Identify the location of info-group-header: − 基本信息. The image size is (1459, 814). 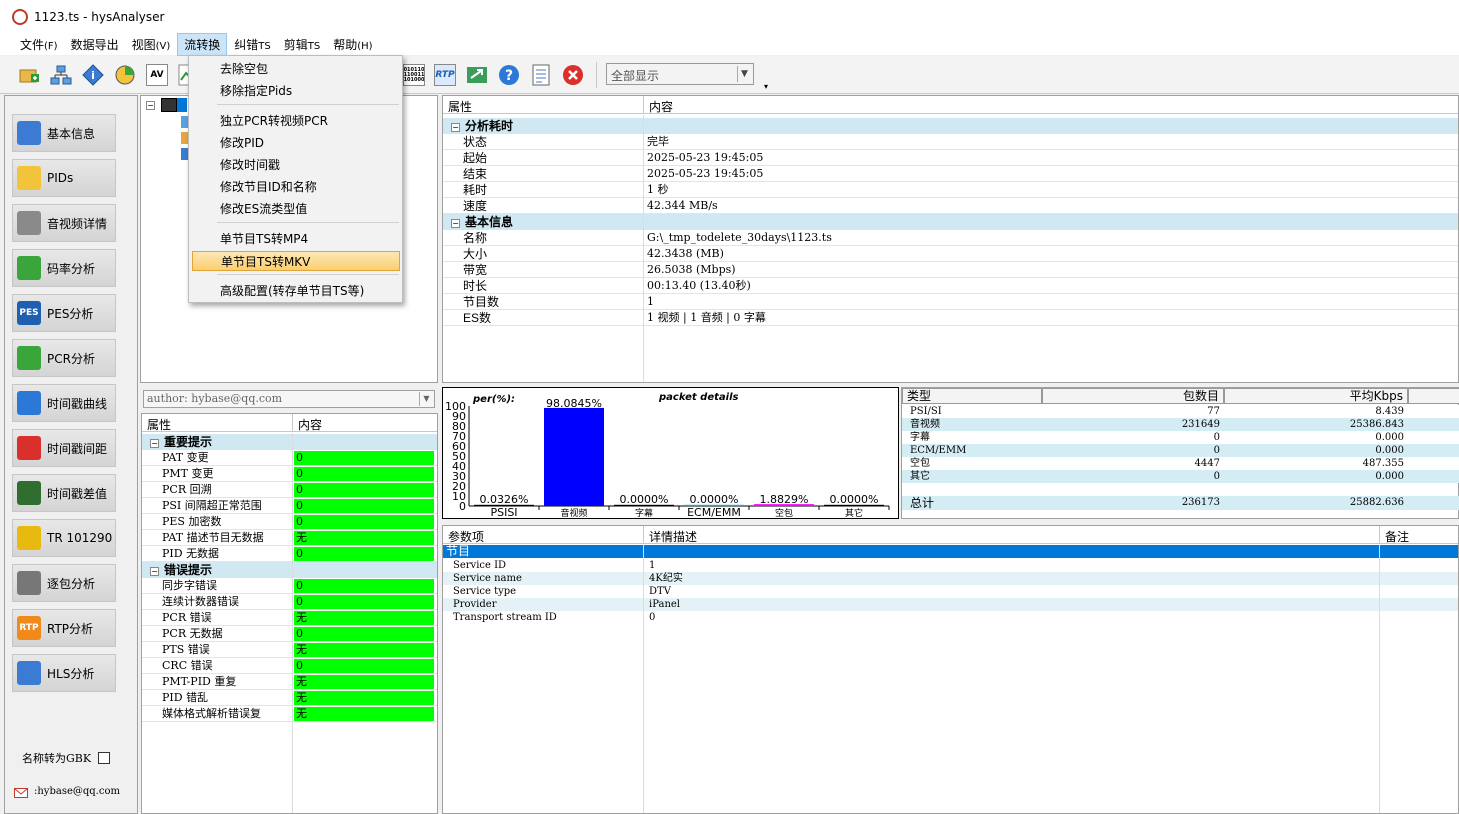
(950, 222).